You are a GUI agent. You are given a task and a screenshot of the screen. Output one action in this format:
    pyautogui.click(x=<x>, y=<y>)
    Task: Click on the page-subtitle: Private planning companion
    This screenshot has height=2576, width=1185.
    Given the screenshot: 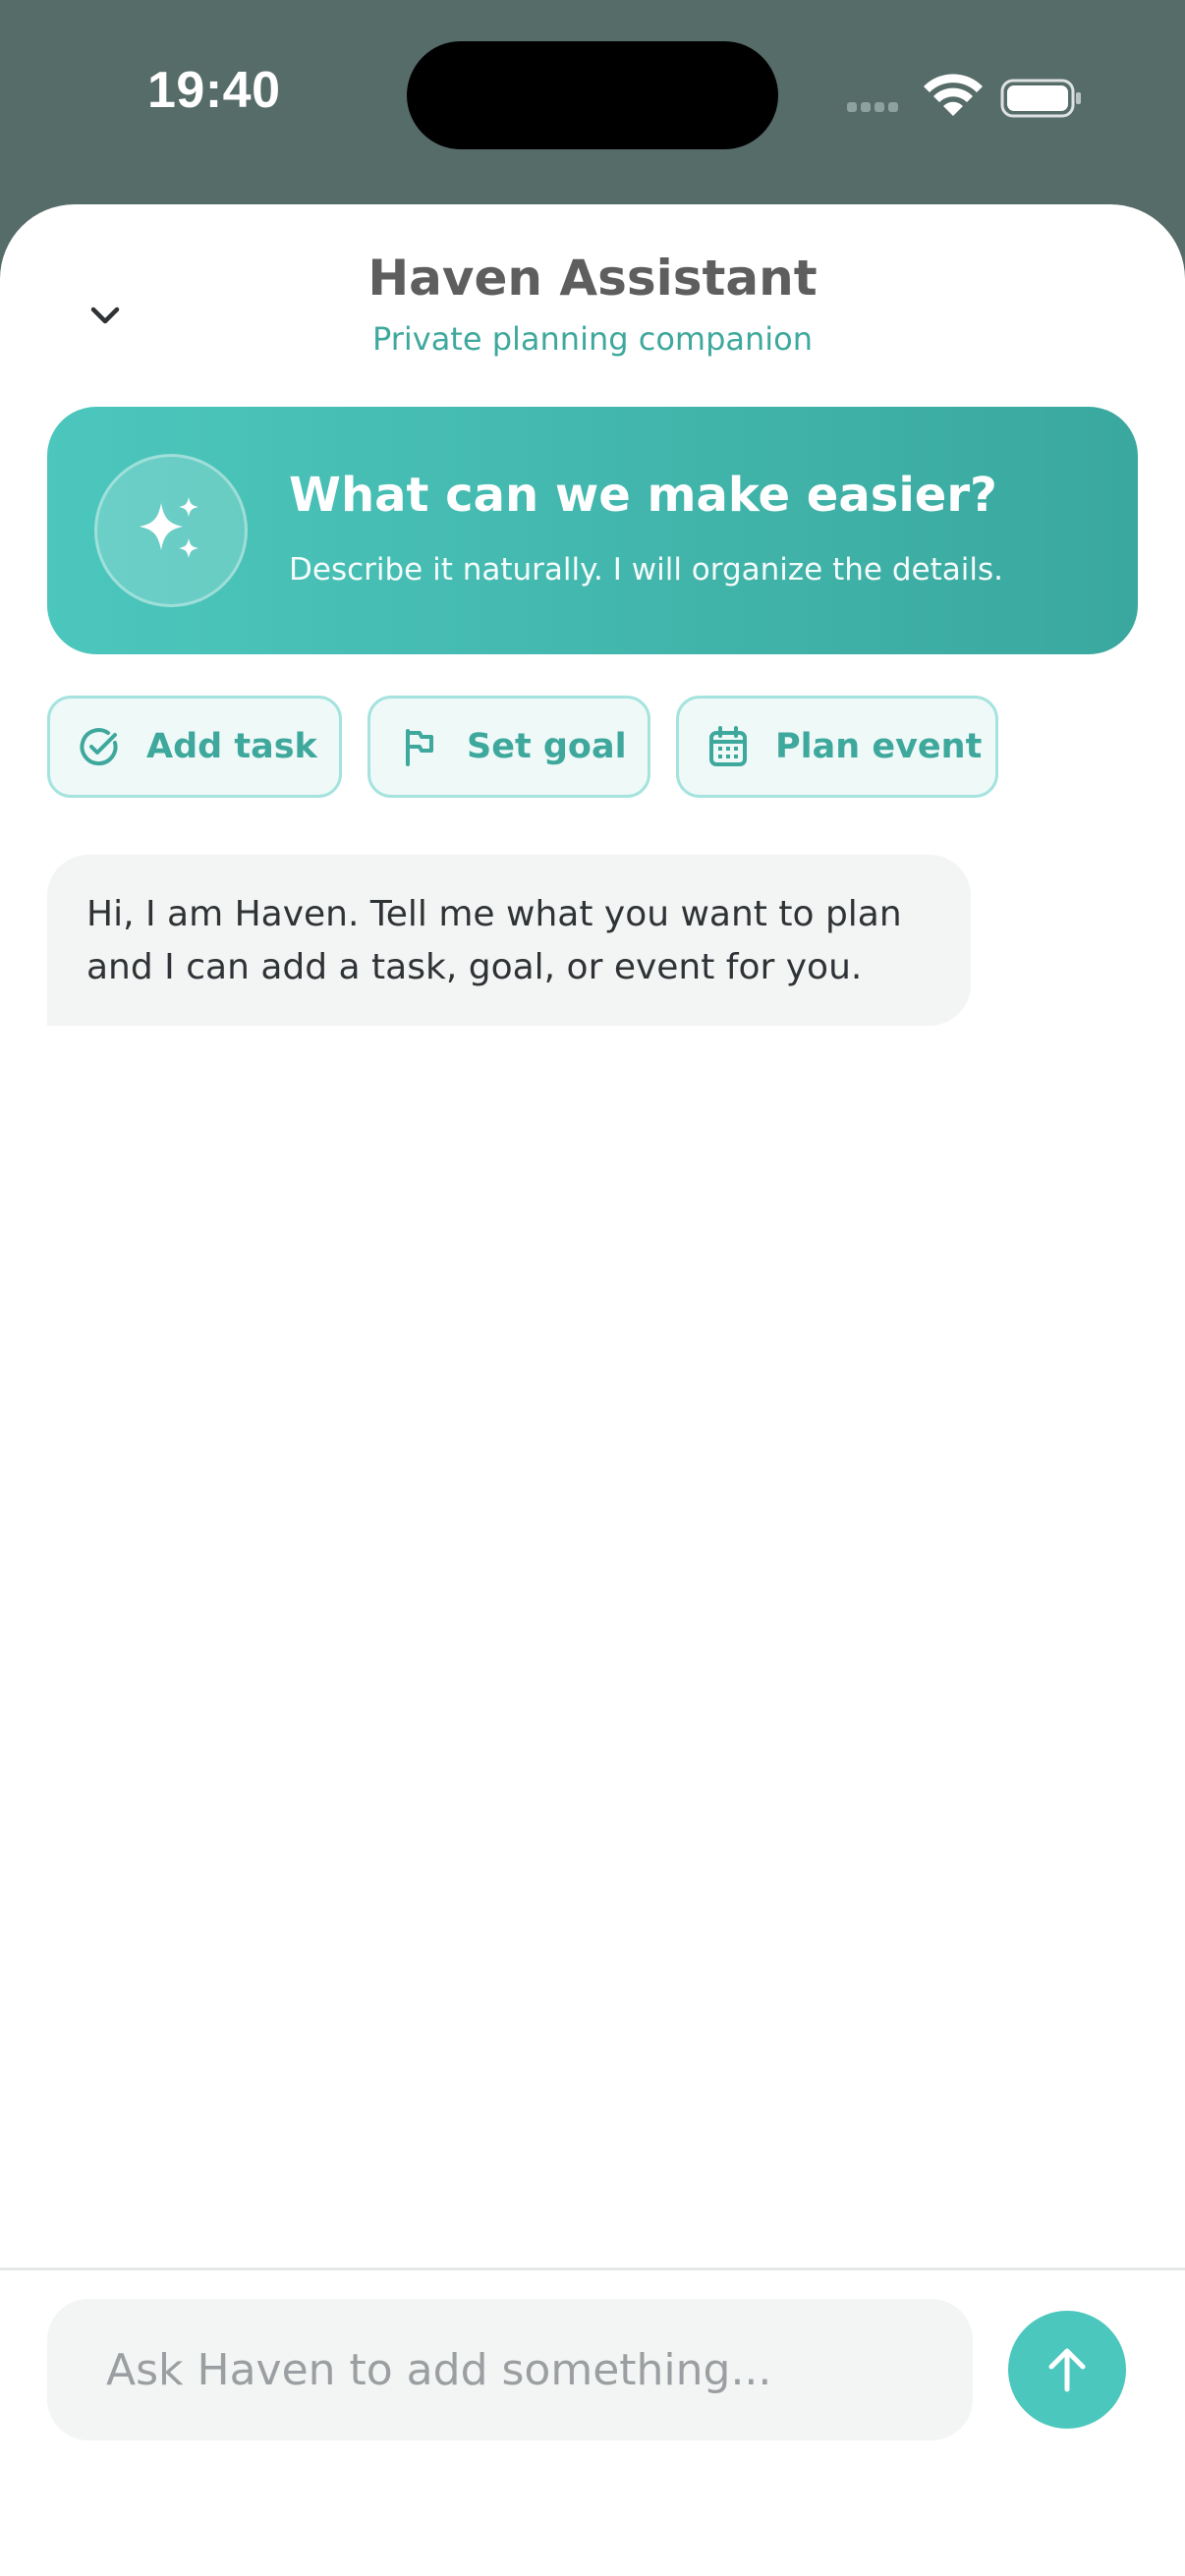 What is the action you would take?
    pyautogui.click(x=592, y=339)
    